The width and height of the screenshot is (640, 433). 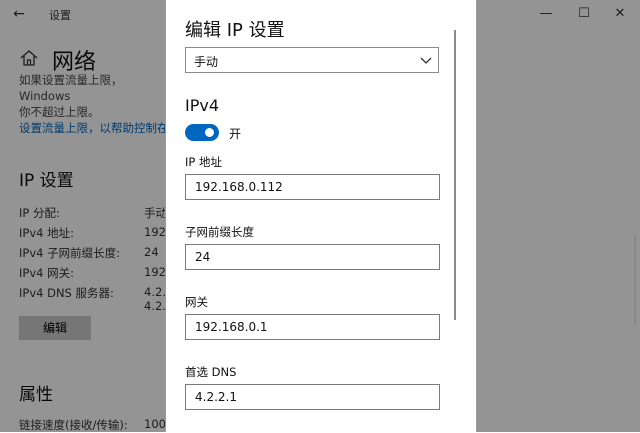 What do you see at coordinates (231, 327) in the screenshot?
I see `gateway-value: 192.168.0.1` at bounding box center [231, 327].